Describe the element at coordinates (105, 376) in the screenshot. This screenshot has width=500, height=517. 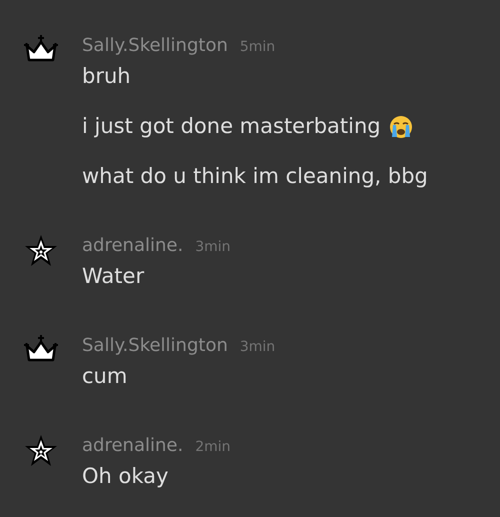
I see `message-text: cum` at that location.